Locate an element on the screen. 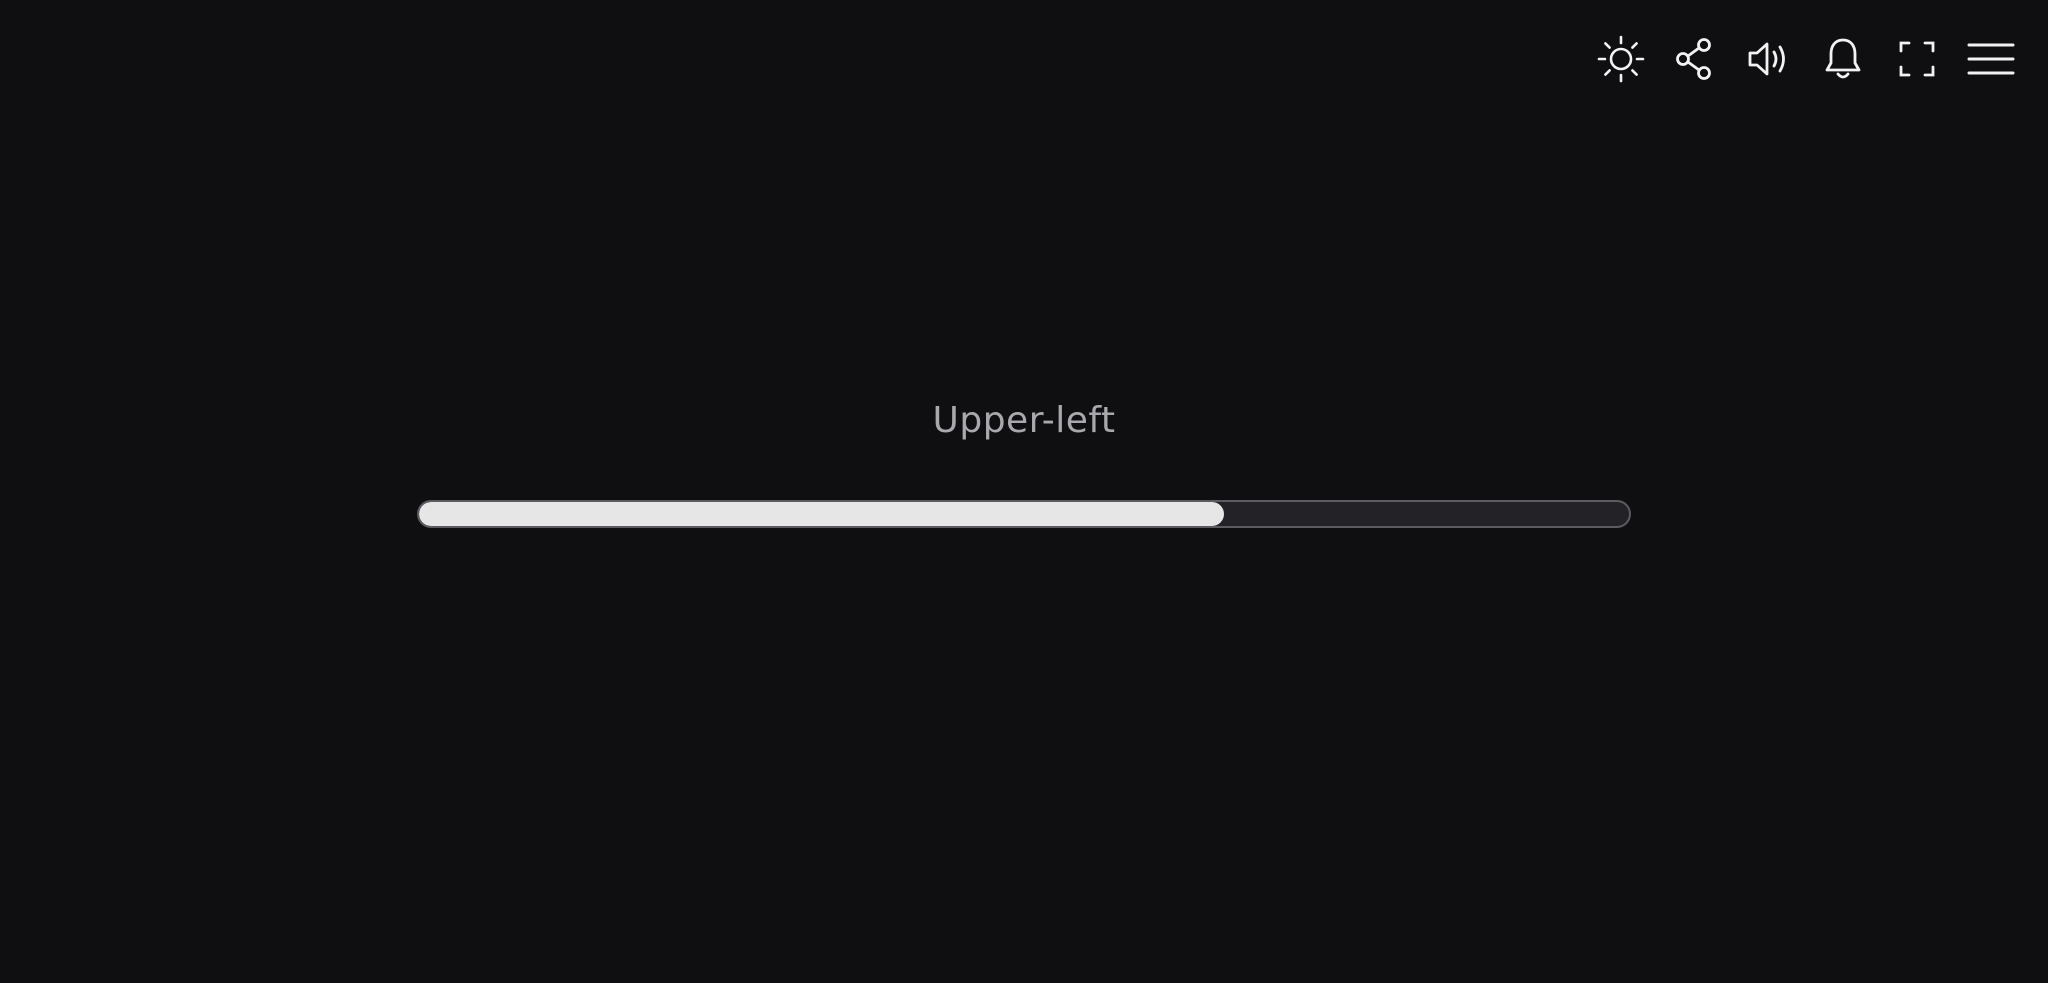  share-button is located at coordinates (1695, 59).